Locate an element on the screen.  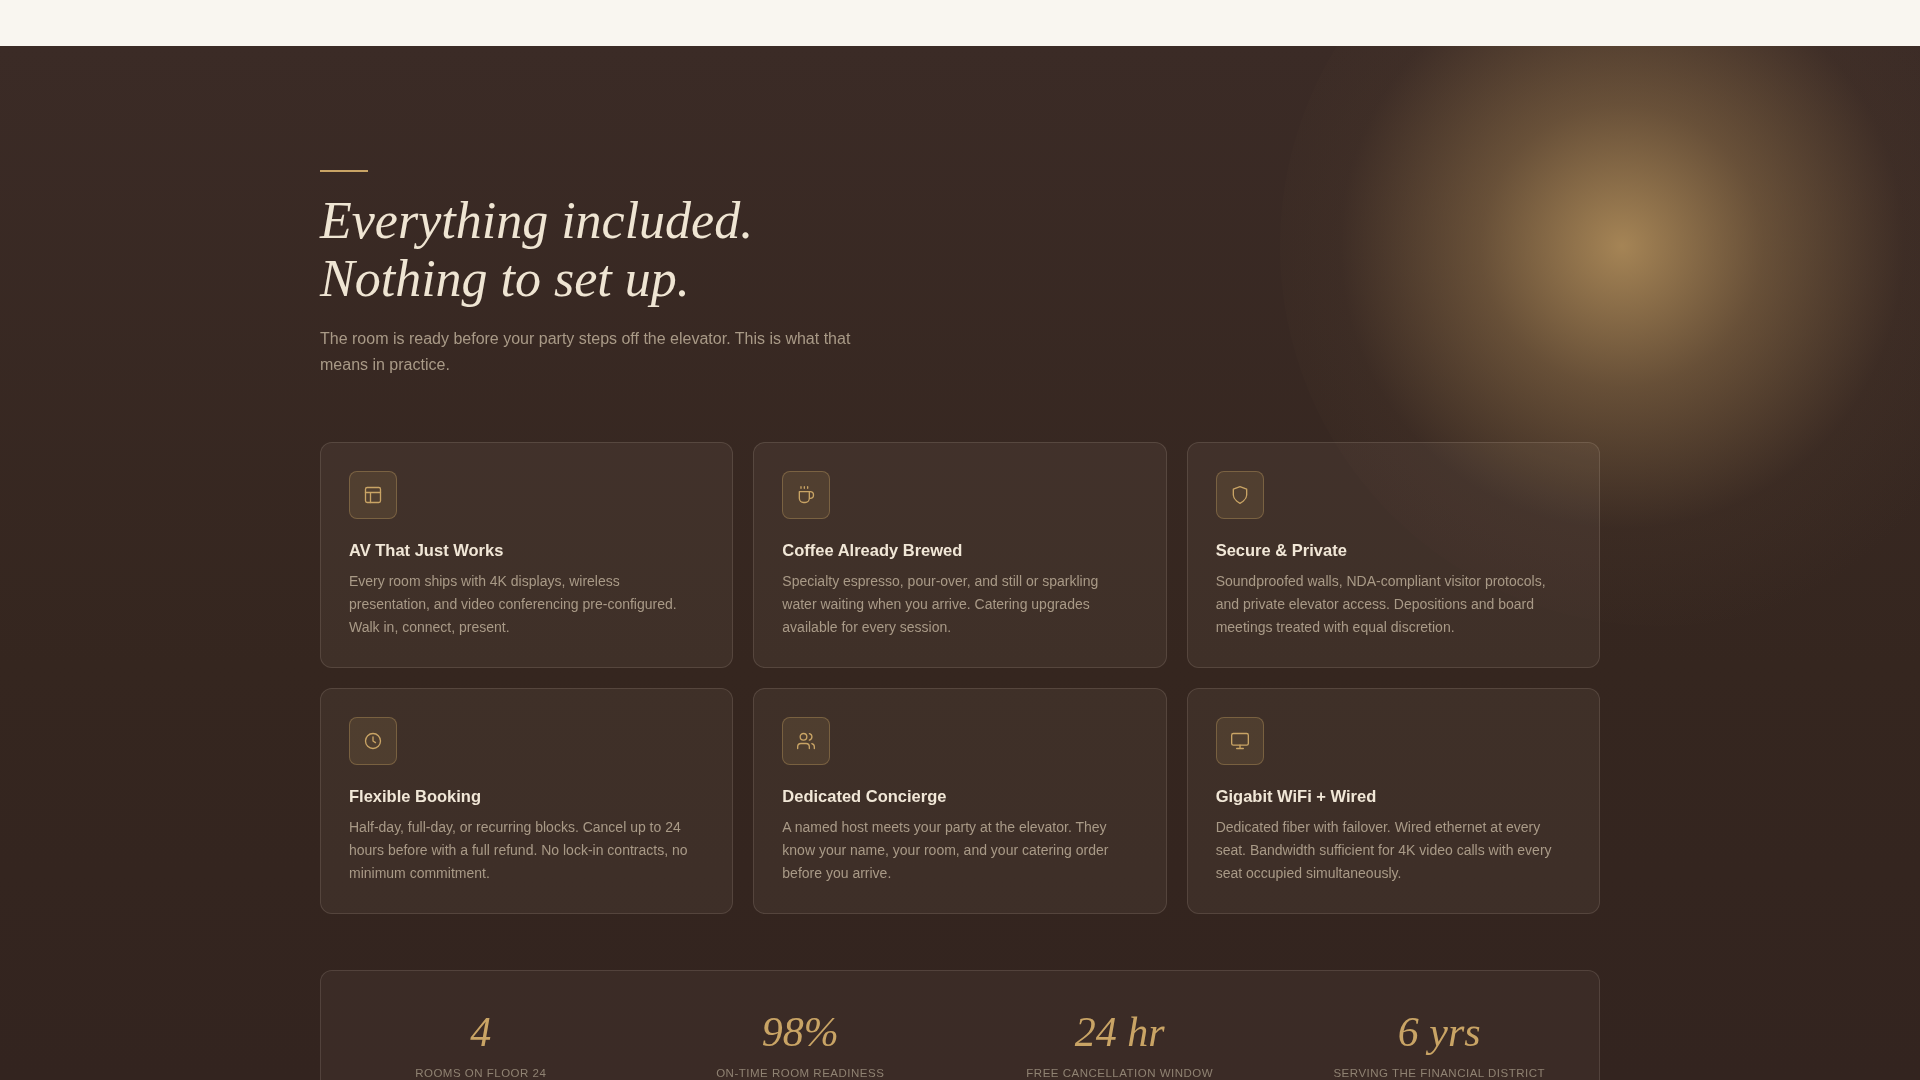
intro-text: The room is ready before your party steps off the elevator. This is what that means in practice. is located at coordinates (586, 352).